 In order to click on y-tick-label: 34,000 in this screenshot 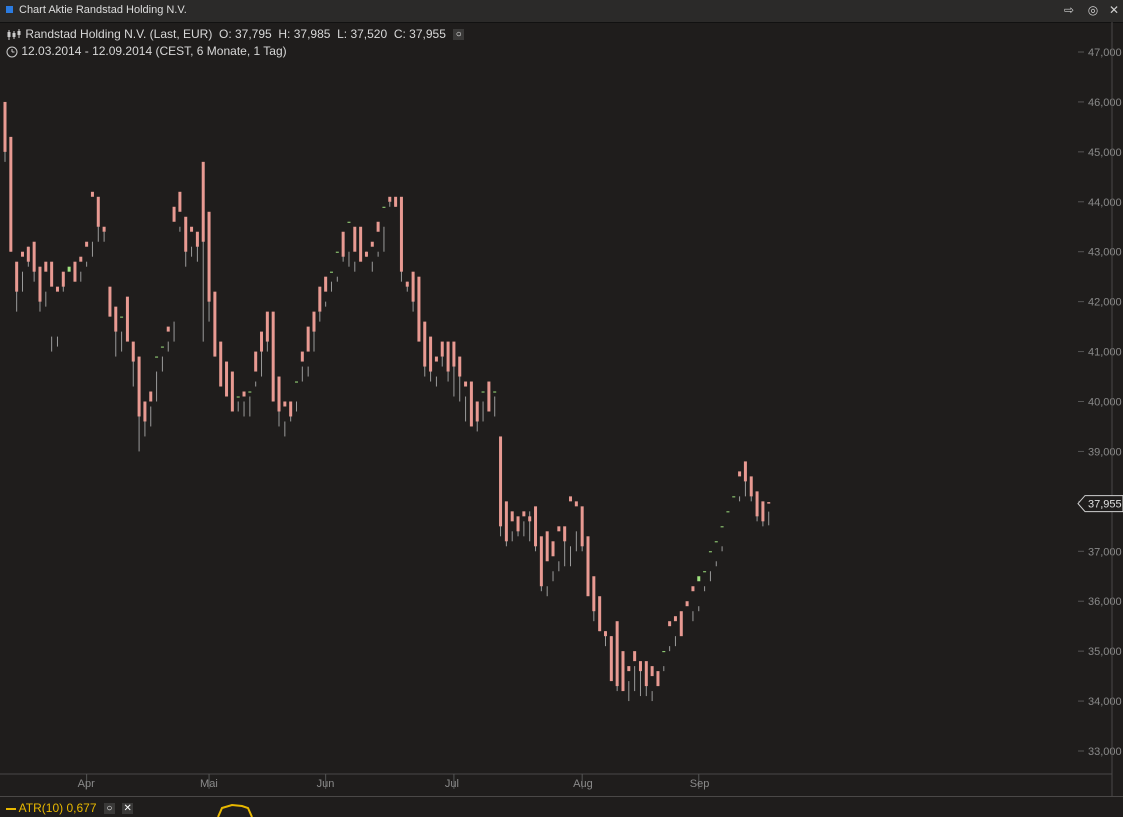, I will do `click(1105, 702)`.